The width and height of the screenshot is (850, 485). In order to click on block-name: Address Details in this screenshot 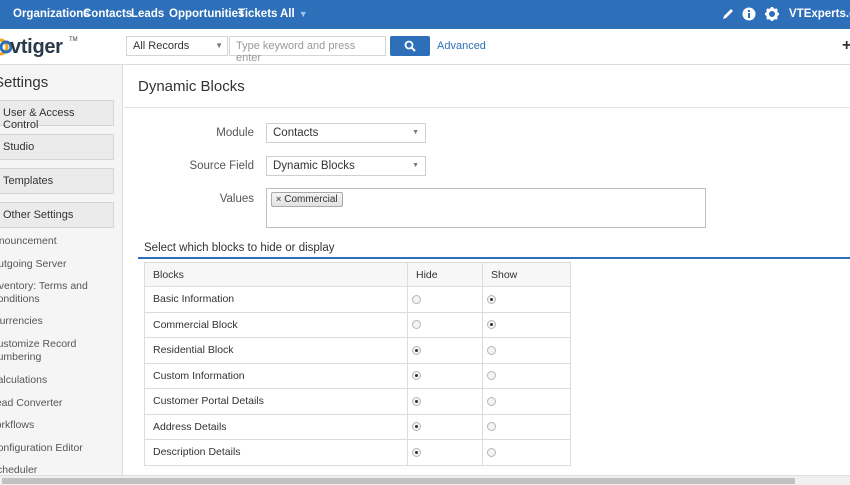, I will do `click(276, 426)`.